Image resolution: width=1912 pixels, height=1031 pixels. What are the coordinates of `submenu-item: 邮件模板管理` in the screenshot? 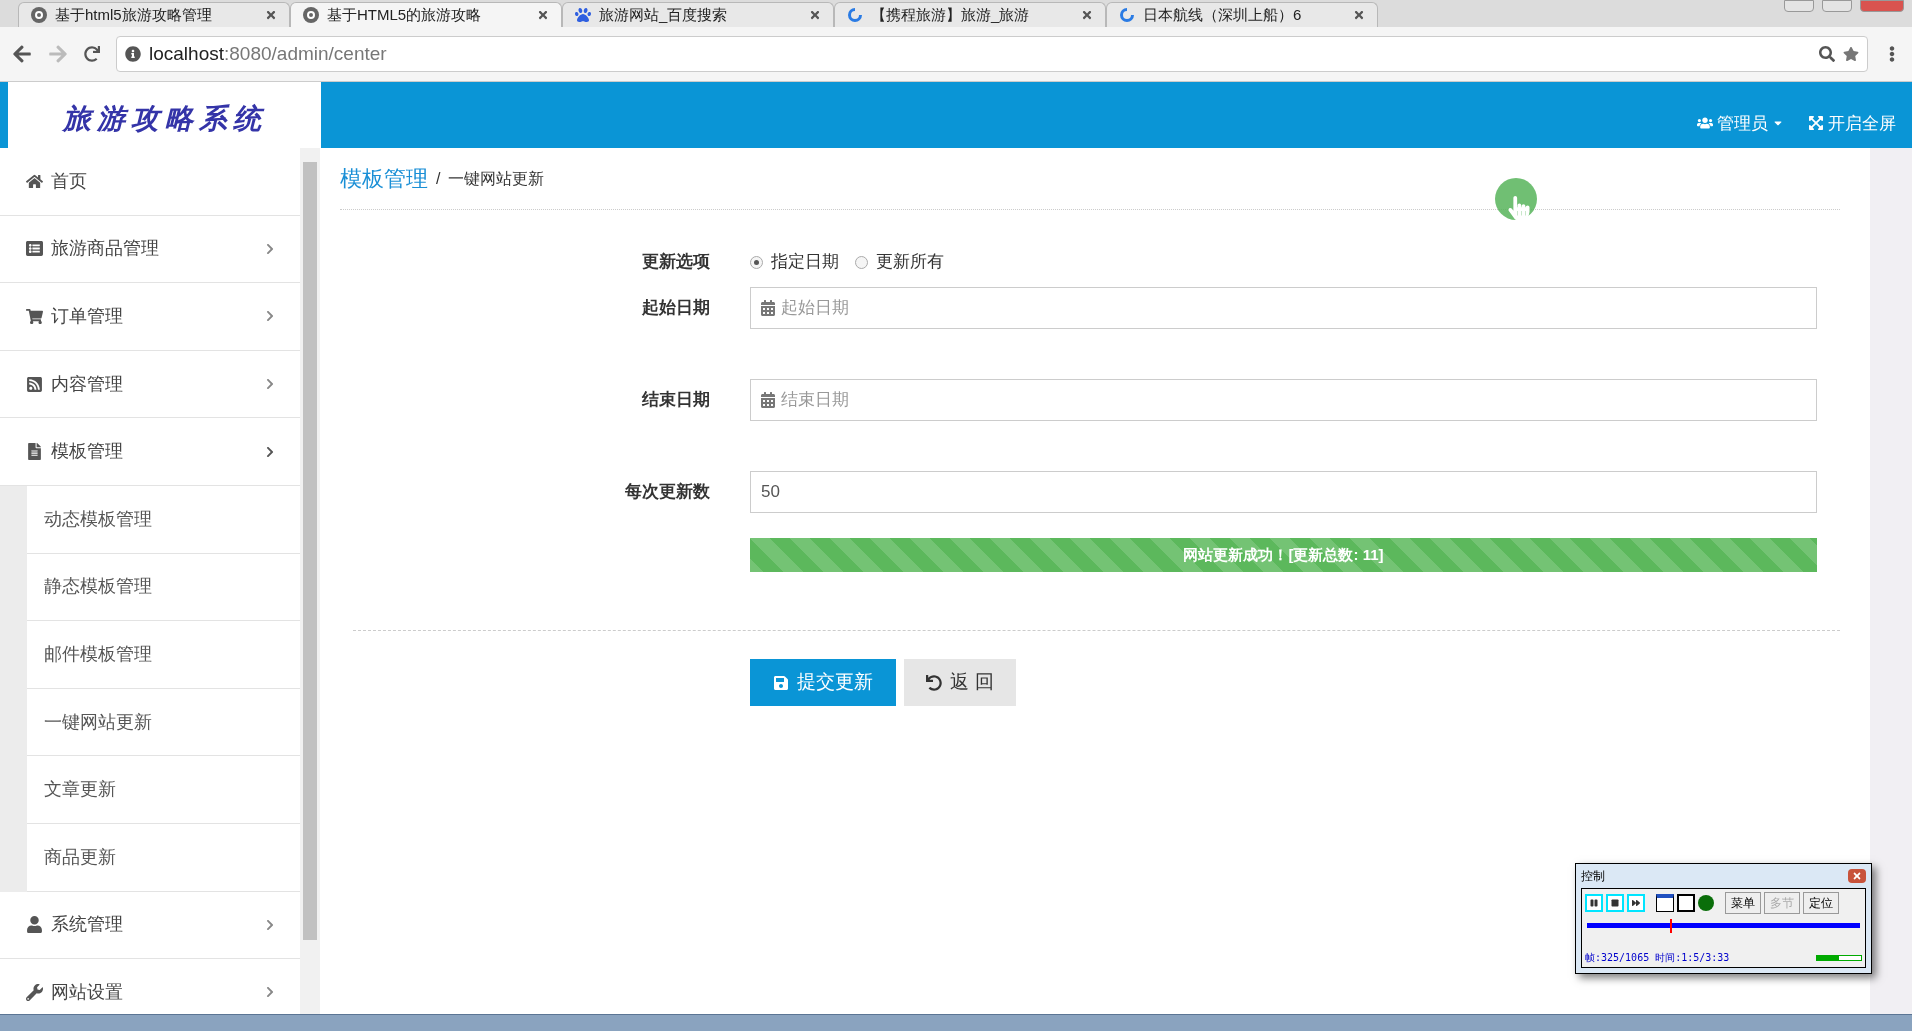 It's located at (163, 655).